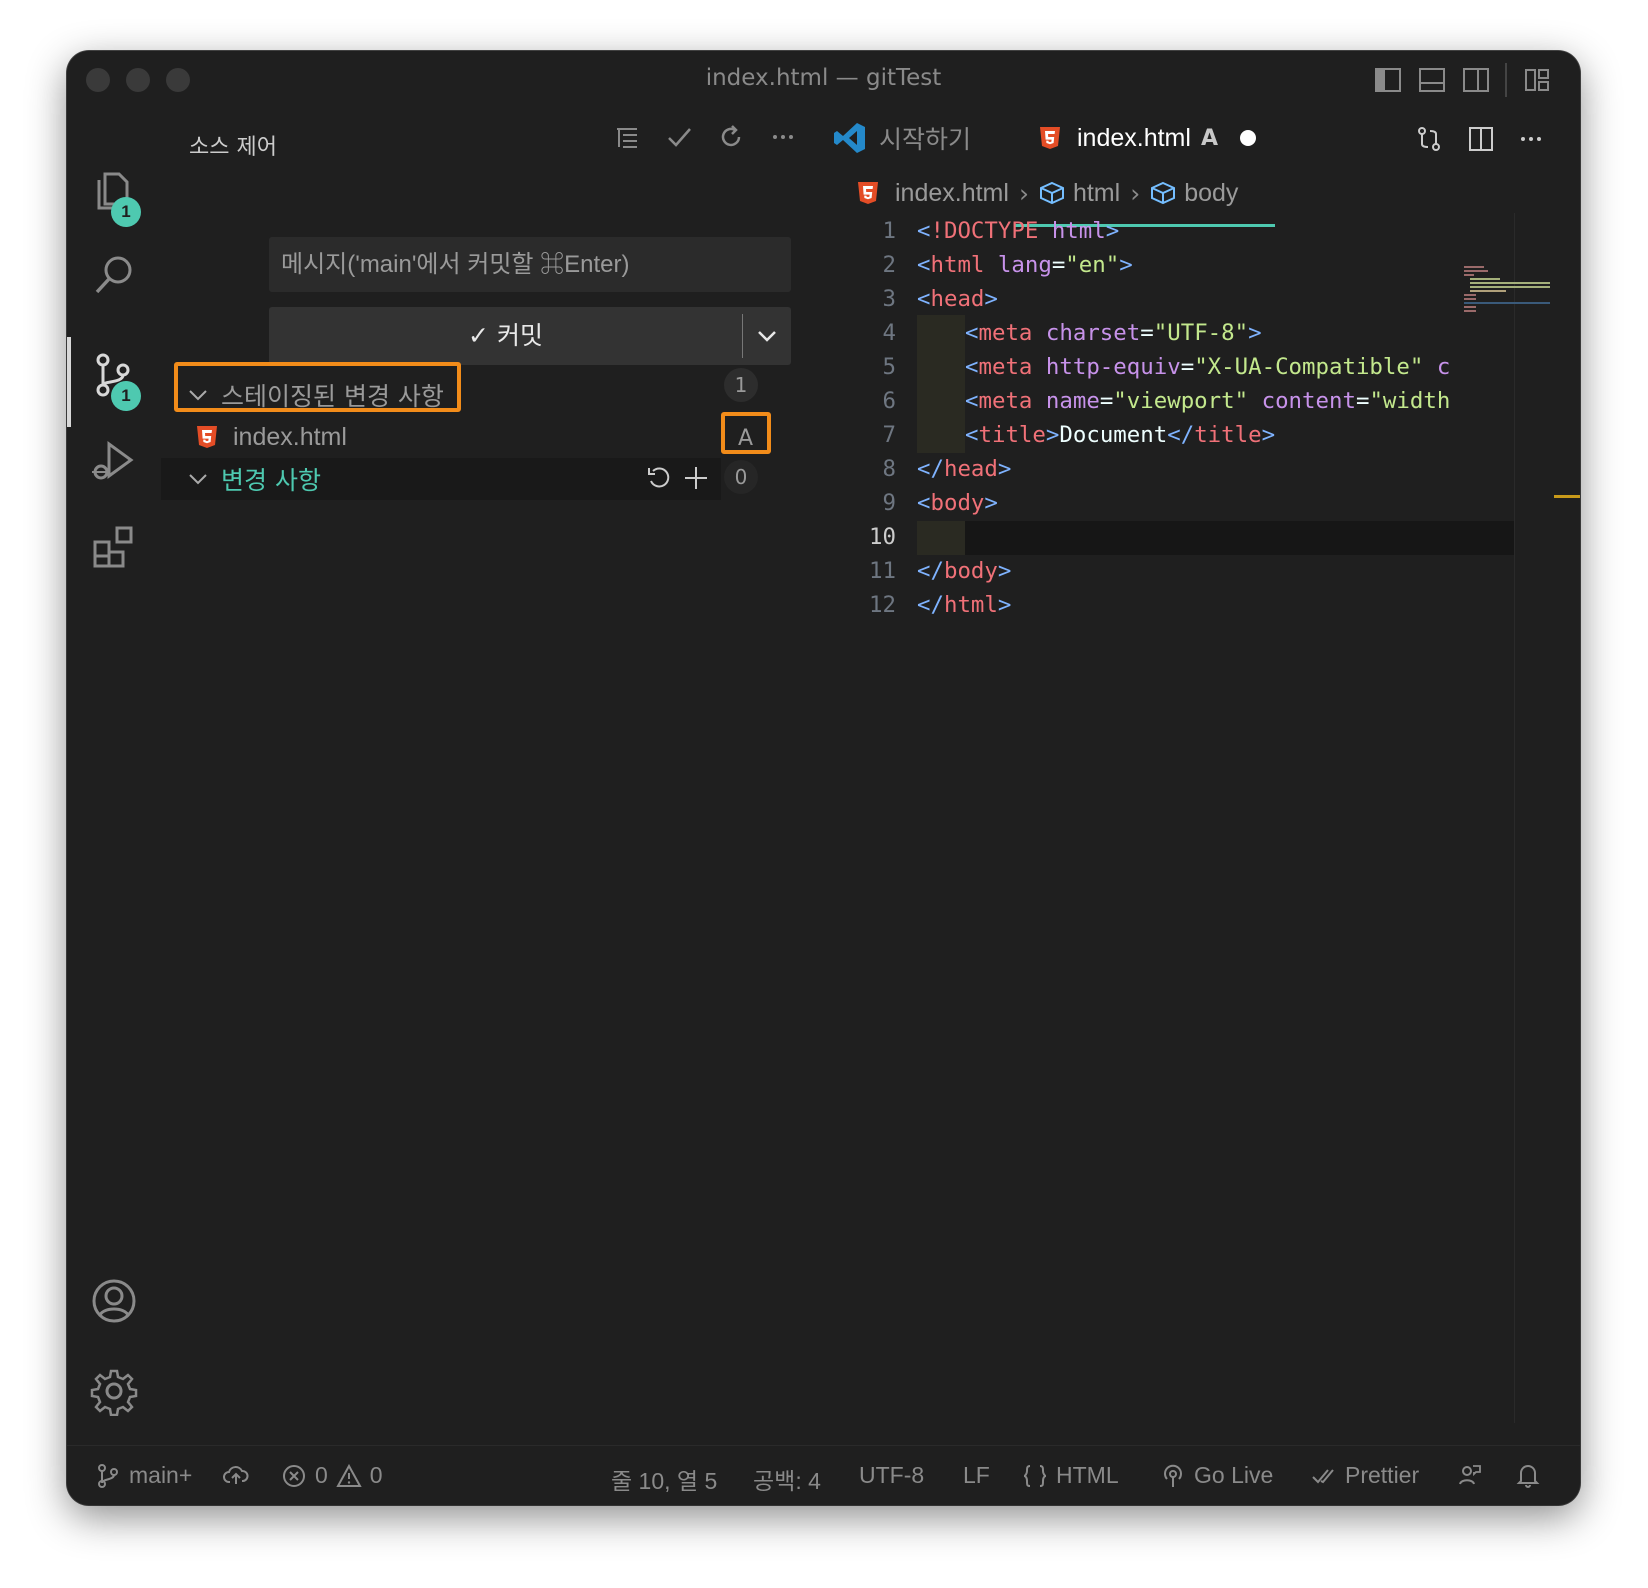 The height and width of the screenshot is (1588, 1648). I want to click on minimap, so click(1507, 294).